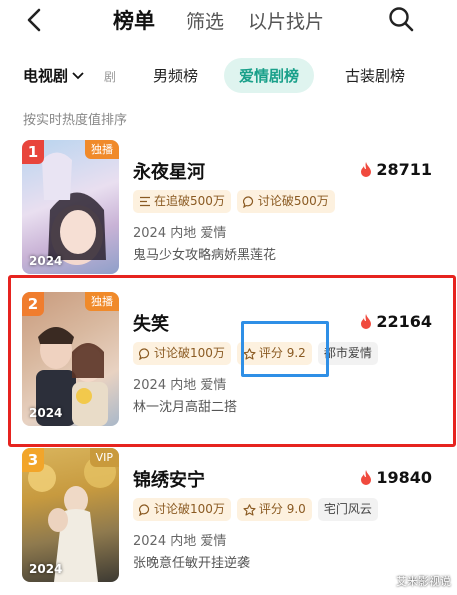 This screenshot has width=457, height=595. What do you see at coordinates (189, 201) in the screenshot?
I see `tag-text: 在追破500万` at bounding box center [189, 201].